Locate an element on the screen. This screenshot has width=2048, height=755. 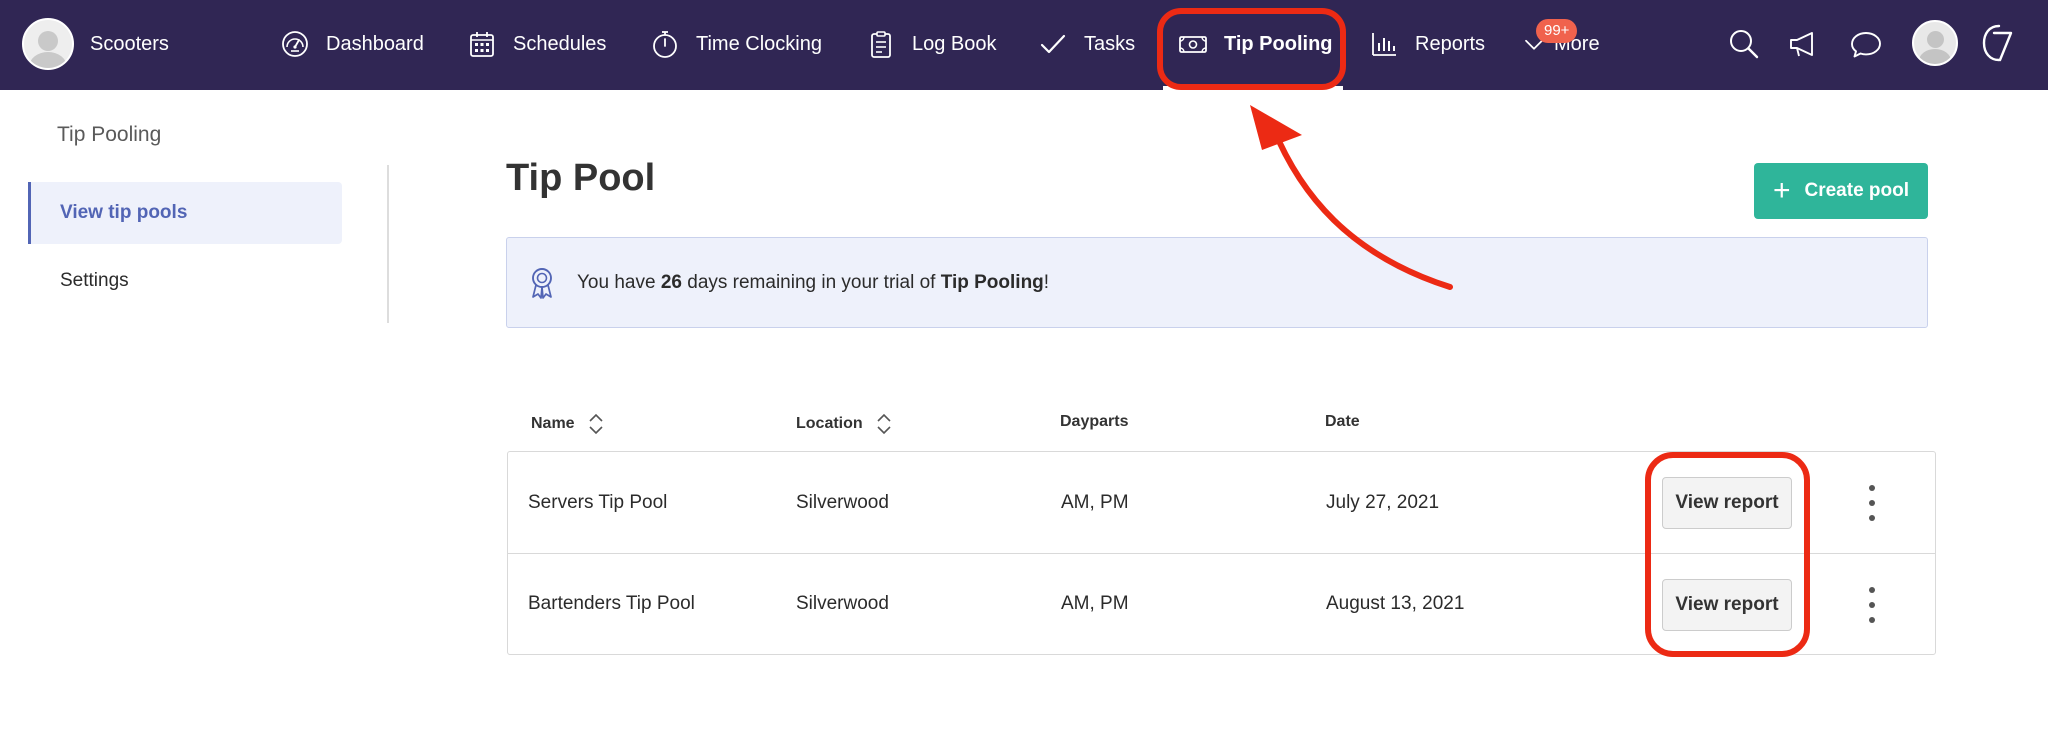
create-pool-button: + Create pool is located at coordinates (1841, 191).